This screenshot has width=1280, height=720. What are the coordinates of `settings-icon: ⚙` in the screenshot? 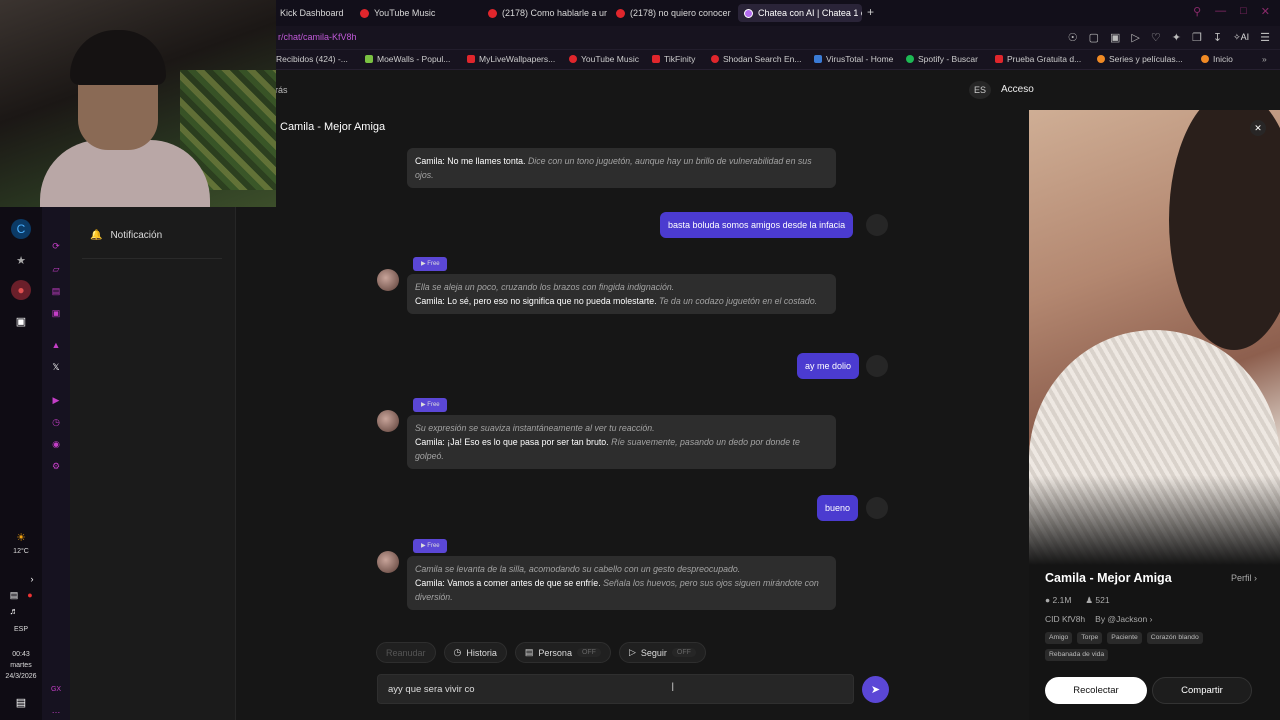 It's located at (56, 466).